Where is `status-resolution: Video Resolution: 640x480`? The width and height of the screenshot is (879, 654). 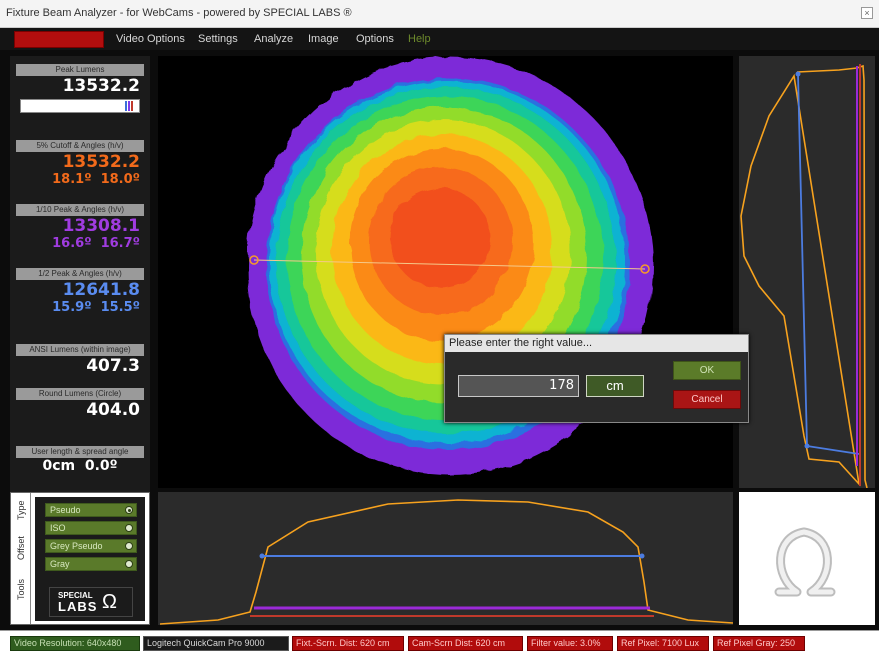
status-resolution: Video Resolution: 640x480 is located at coordinates (75, 643).